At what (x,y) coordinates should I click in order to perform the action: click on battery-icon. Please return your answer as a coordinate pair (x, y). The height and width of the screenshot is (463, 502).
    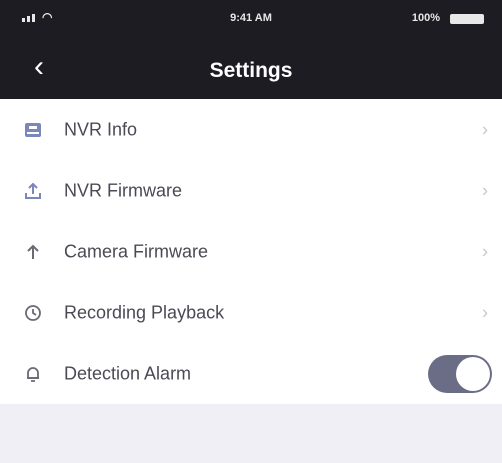
    Looking at the image, I should click on (467, 19).